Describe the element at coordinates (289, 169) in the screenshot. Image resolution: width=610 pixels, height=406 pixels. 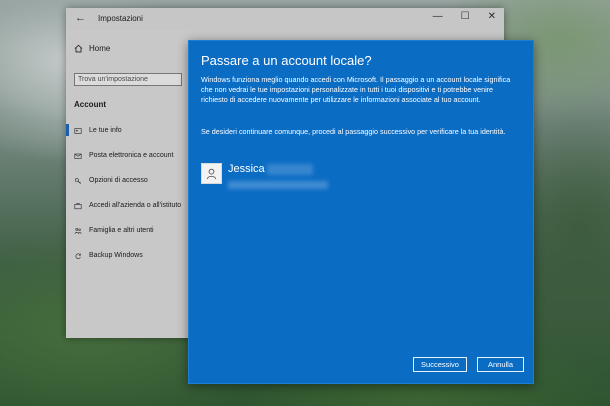
I see `redacted-surname` at that location.